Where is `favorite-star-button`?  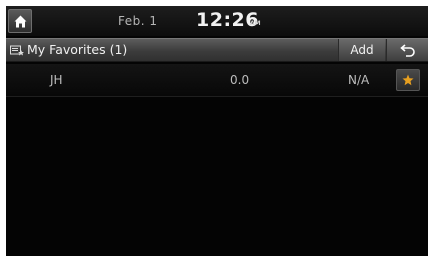 favorite-star-button is located at coordinates (408, 80).